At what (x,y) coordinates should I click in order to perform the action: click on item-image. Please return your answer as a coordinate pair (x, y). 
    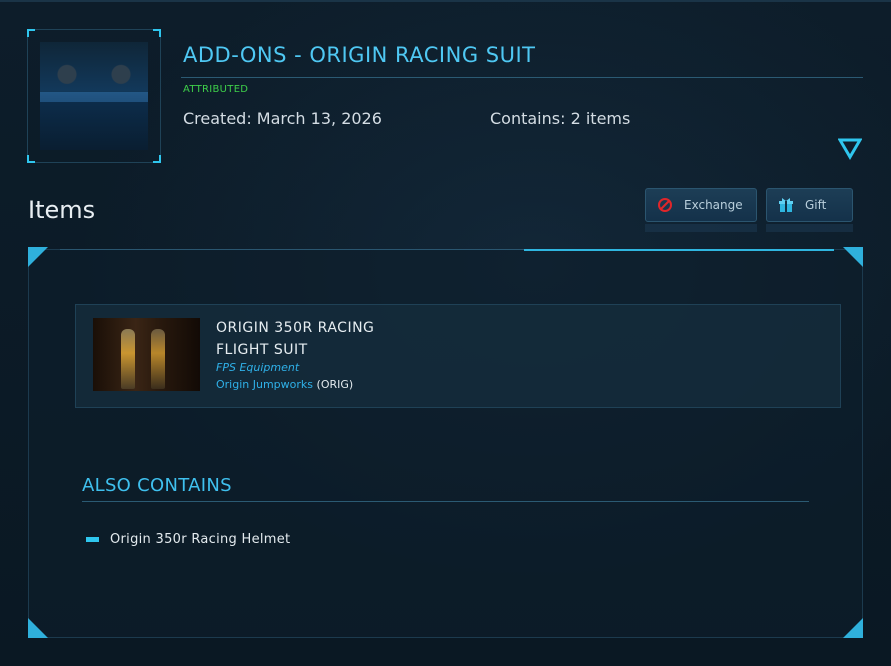
    Looking at the image, I should click on (146, 354).